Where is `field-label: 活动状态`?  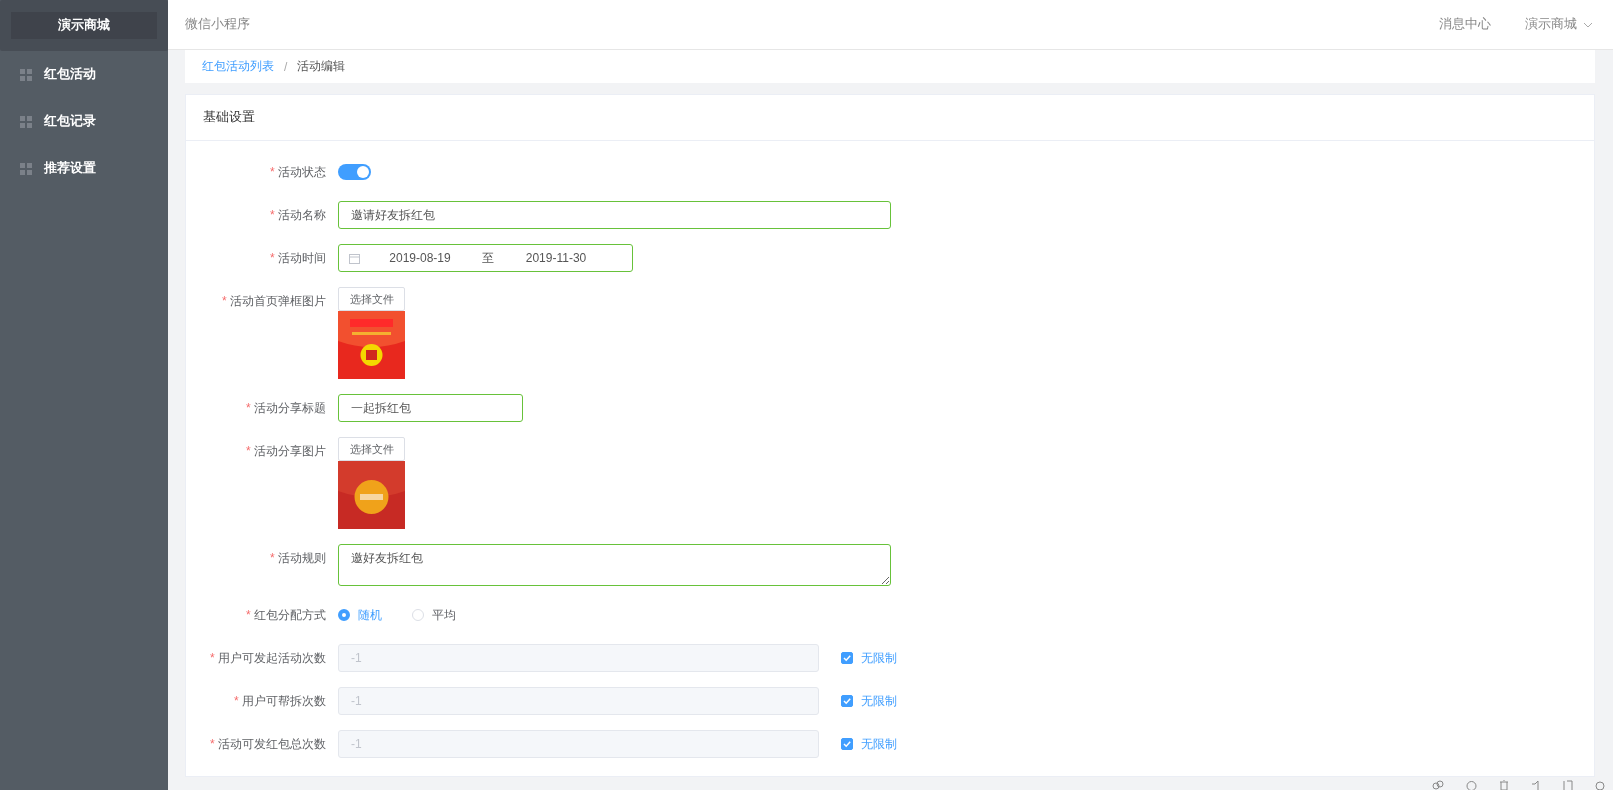
field-label: 活动状态 is located at coordinates (302, 172).